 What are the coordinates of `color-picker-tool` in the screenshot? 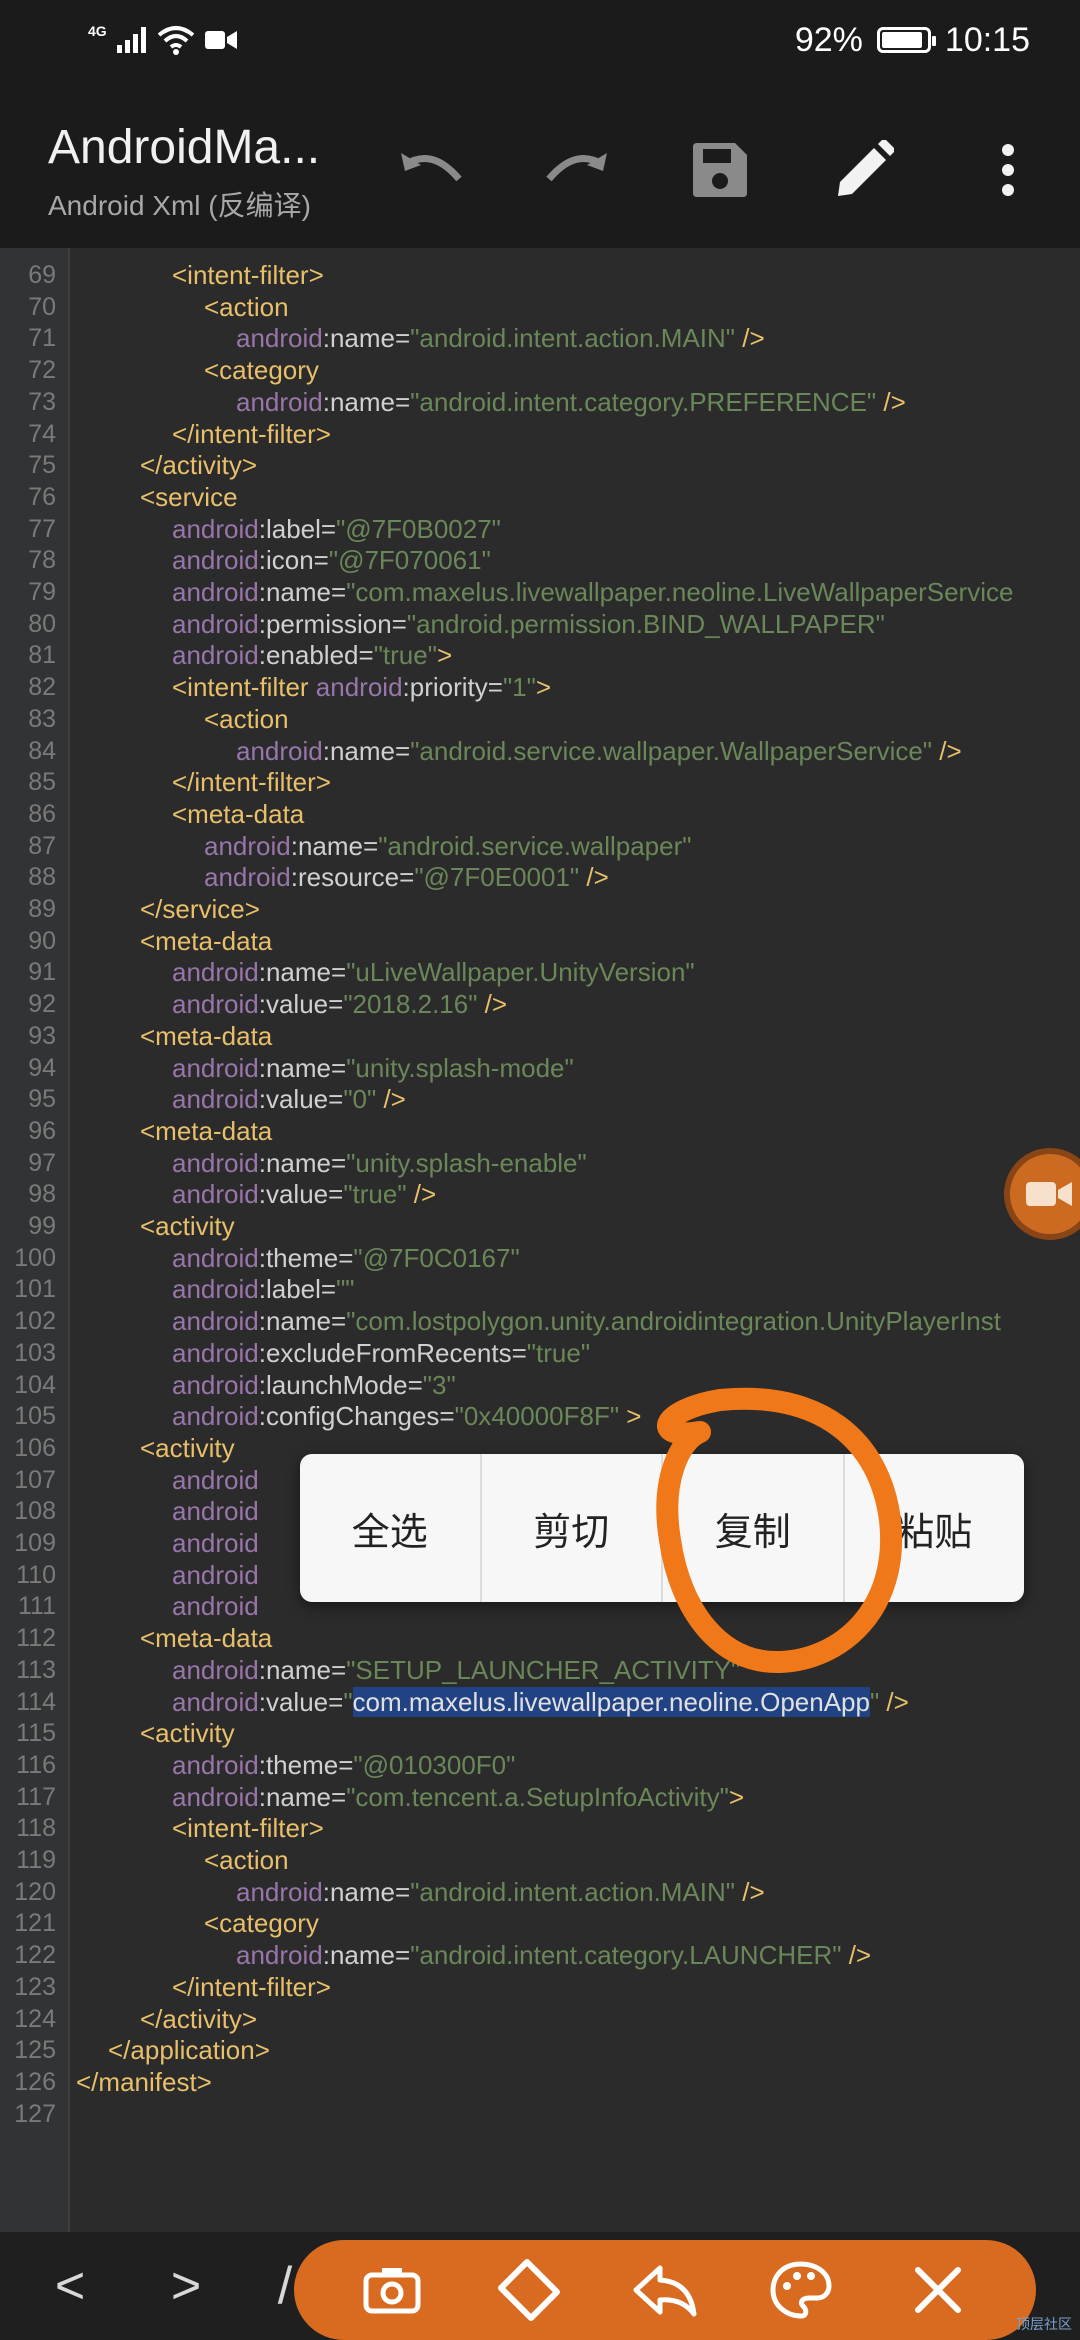 It's located at (801, 2290).